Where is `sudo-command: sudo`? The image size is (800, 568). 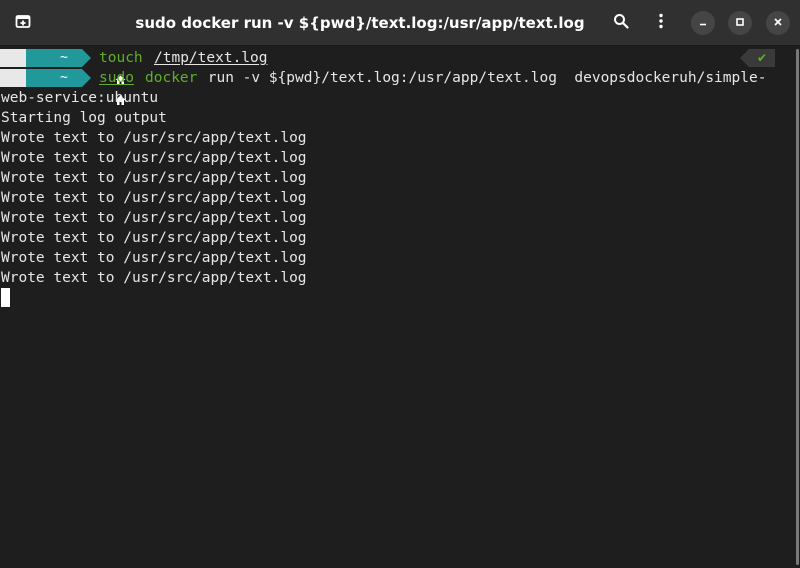
sudo-command: sudo is located at coordinates (116, 78).